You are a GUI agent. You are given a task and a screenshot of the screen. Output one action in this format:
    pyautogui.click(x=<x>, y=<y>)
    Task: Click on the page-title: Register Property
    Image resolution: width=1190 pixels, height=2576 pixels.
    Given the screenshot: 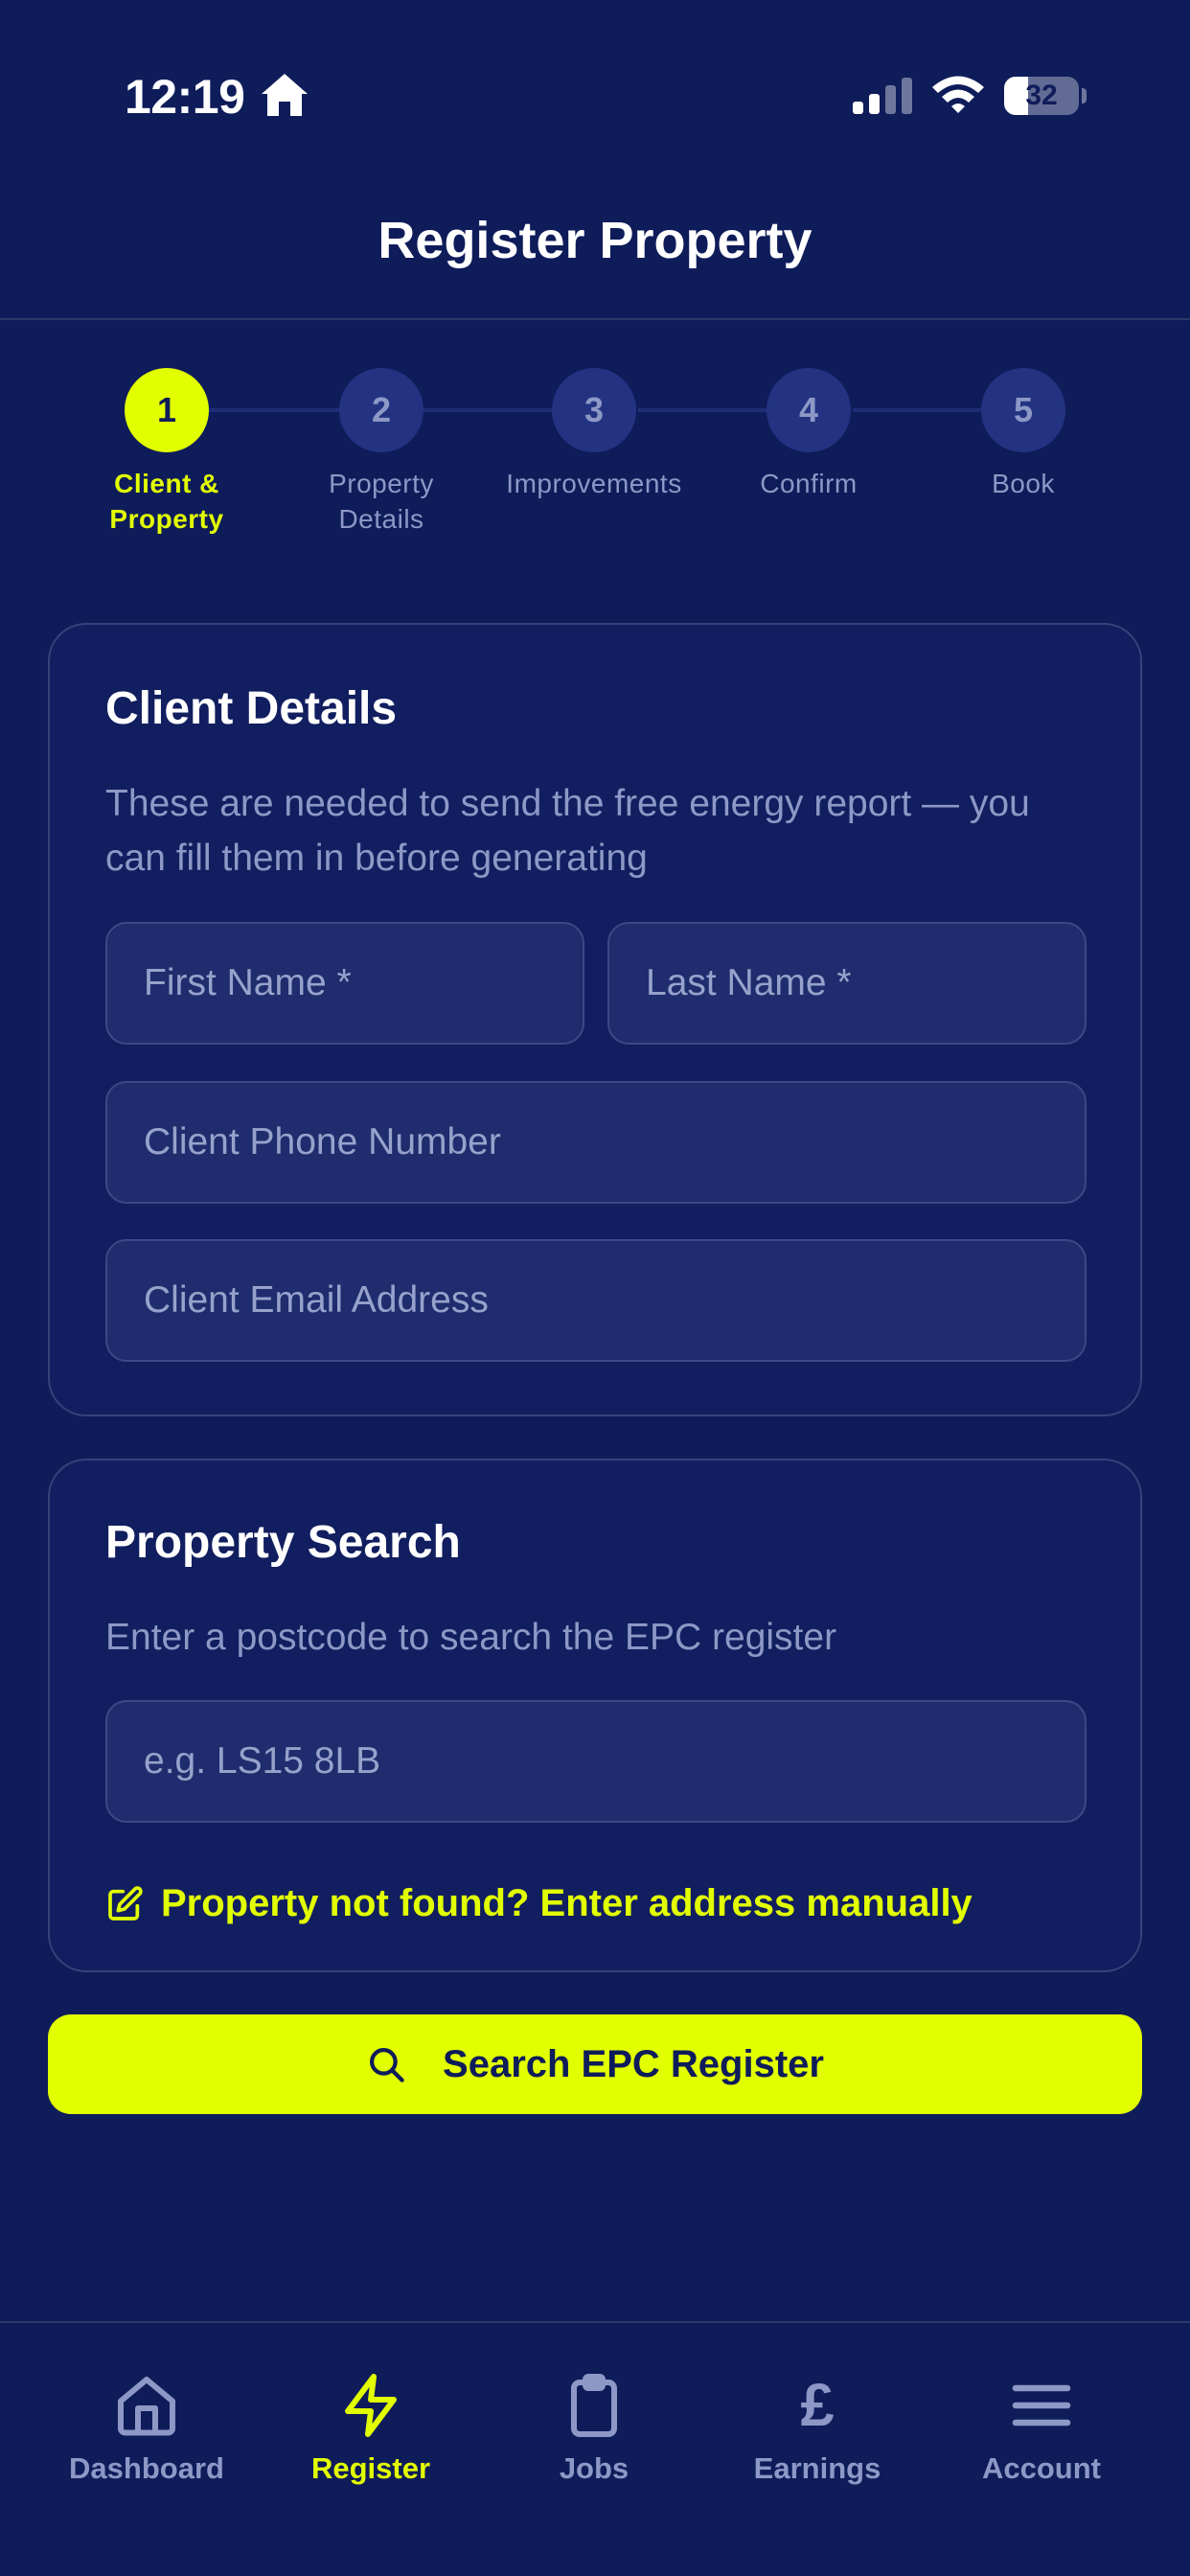 What is the action you would take?
    pyautogui.click(x=595, y=240)
    